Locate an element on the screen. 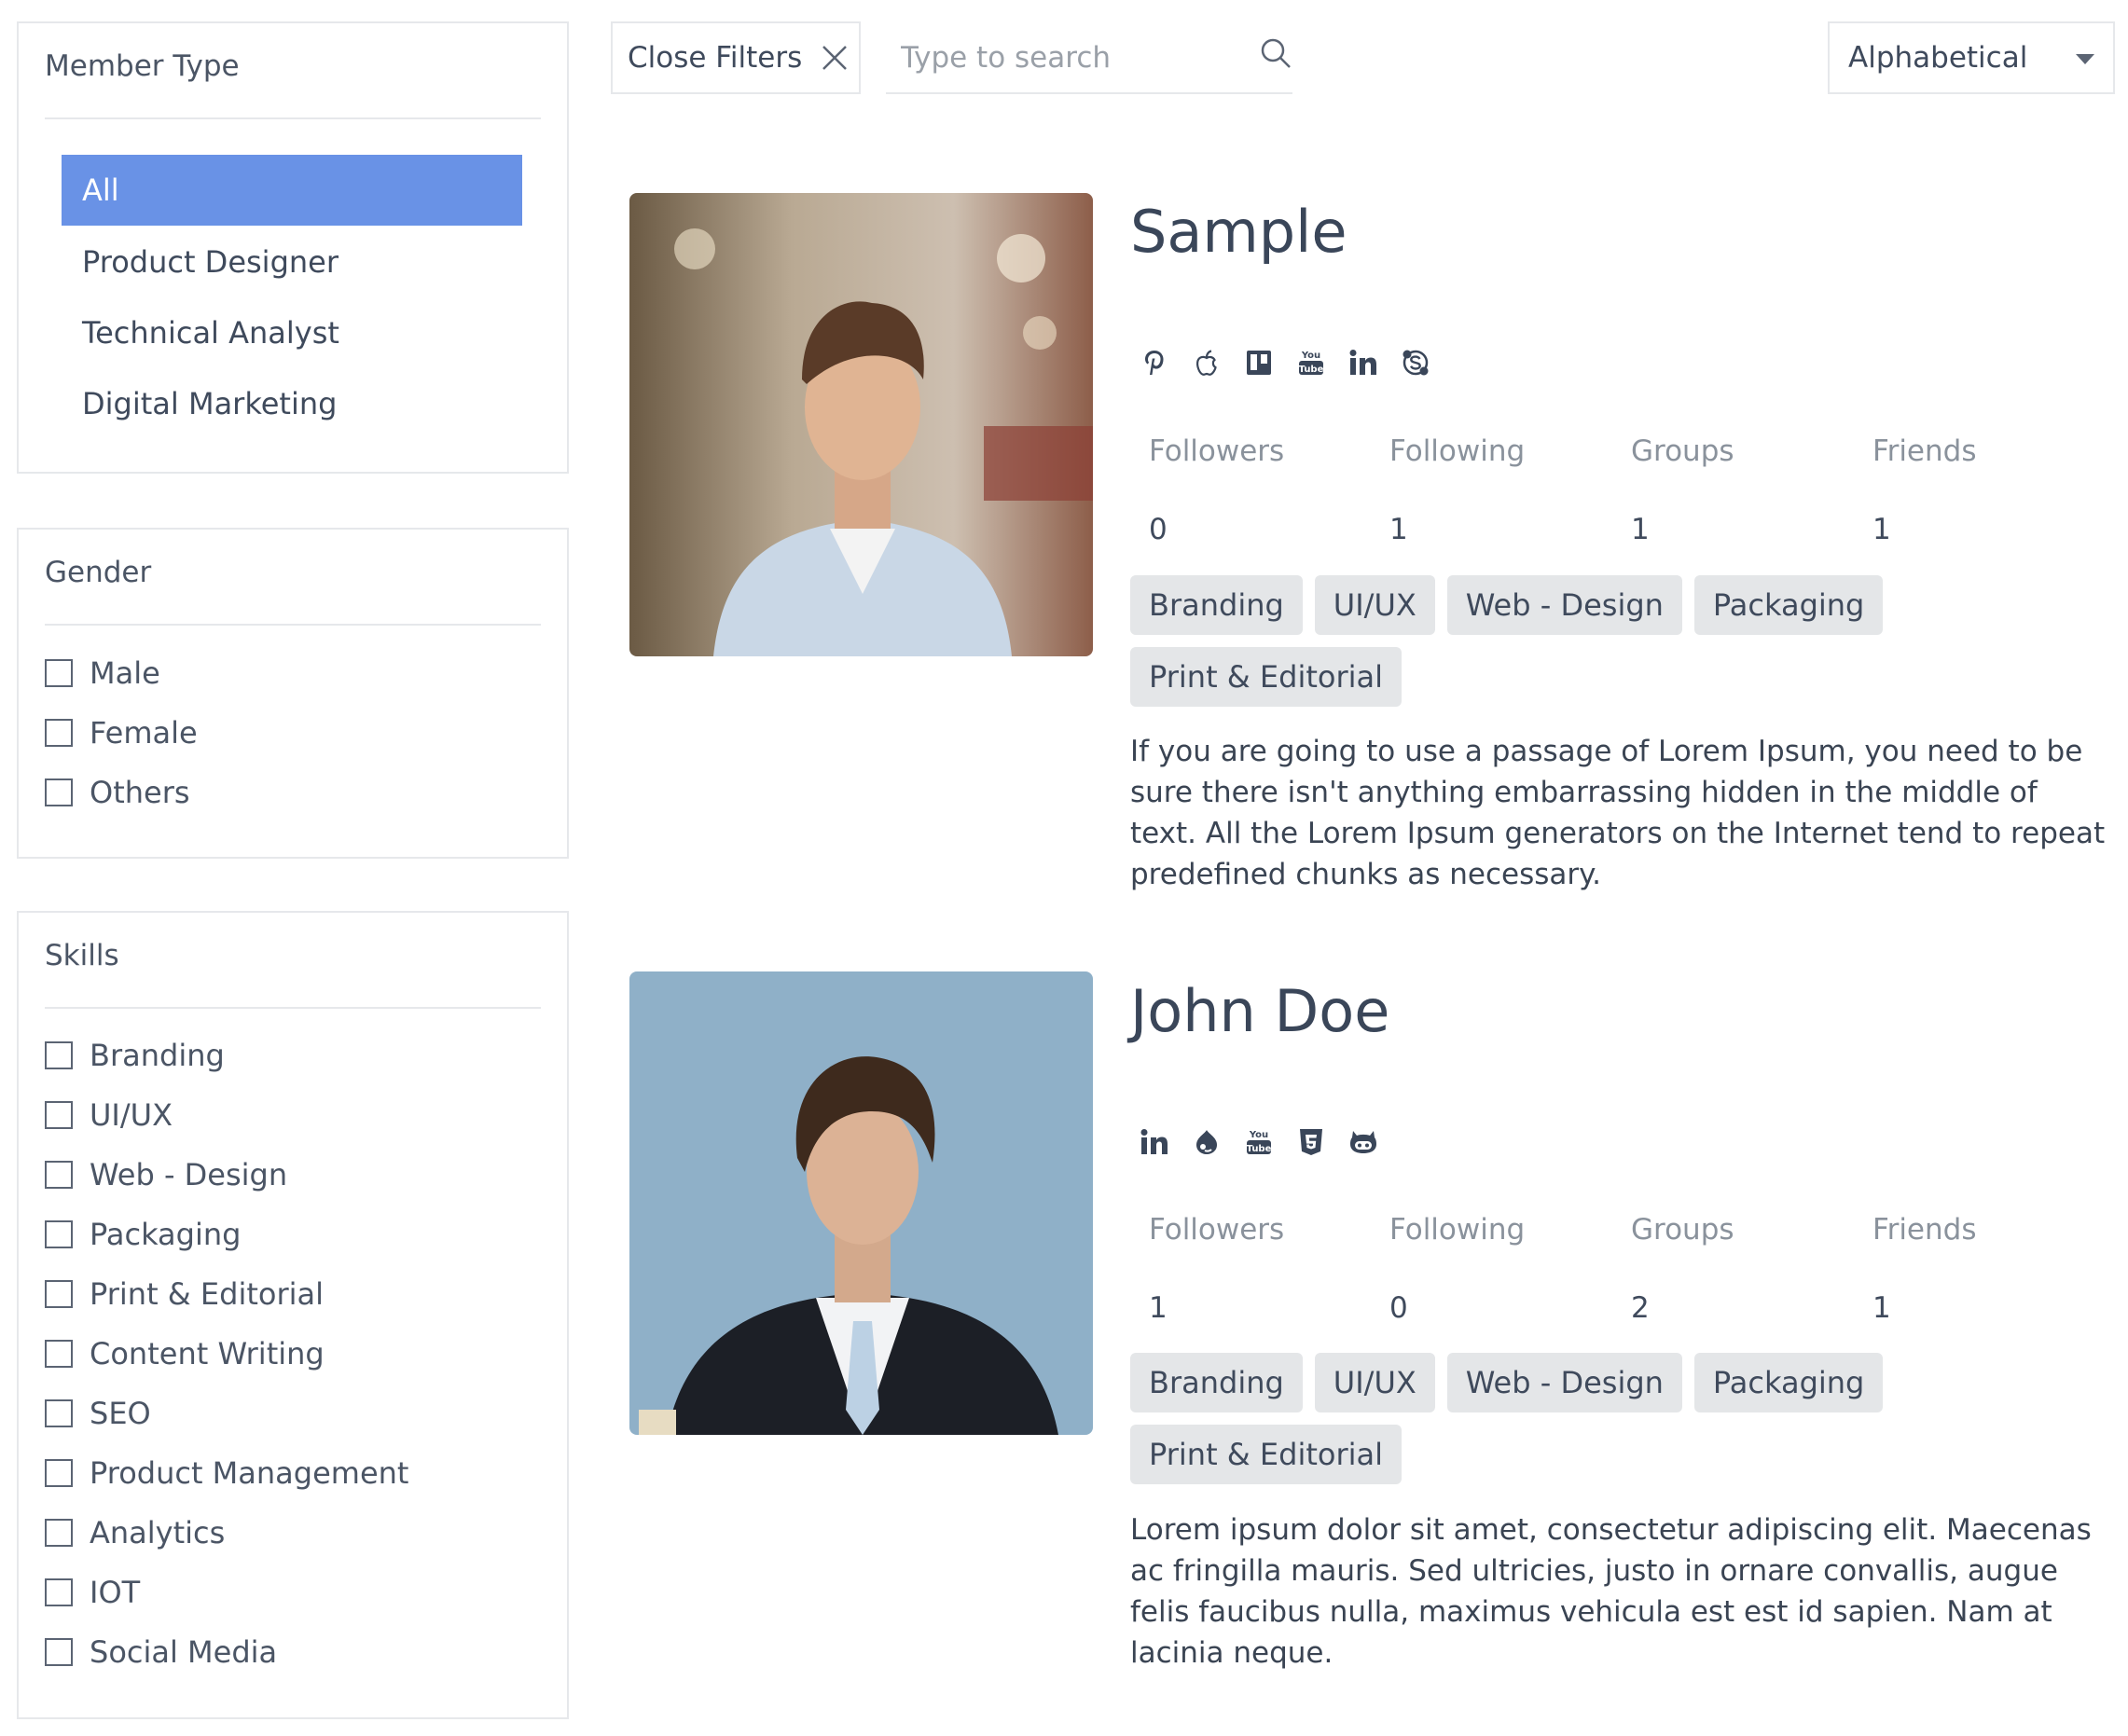  groups-count: 2 is located at coordinates (1640, 1308).